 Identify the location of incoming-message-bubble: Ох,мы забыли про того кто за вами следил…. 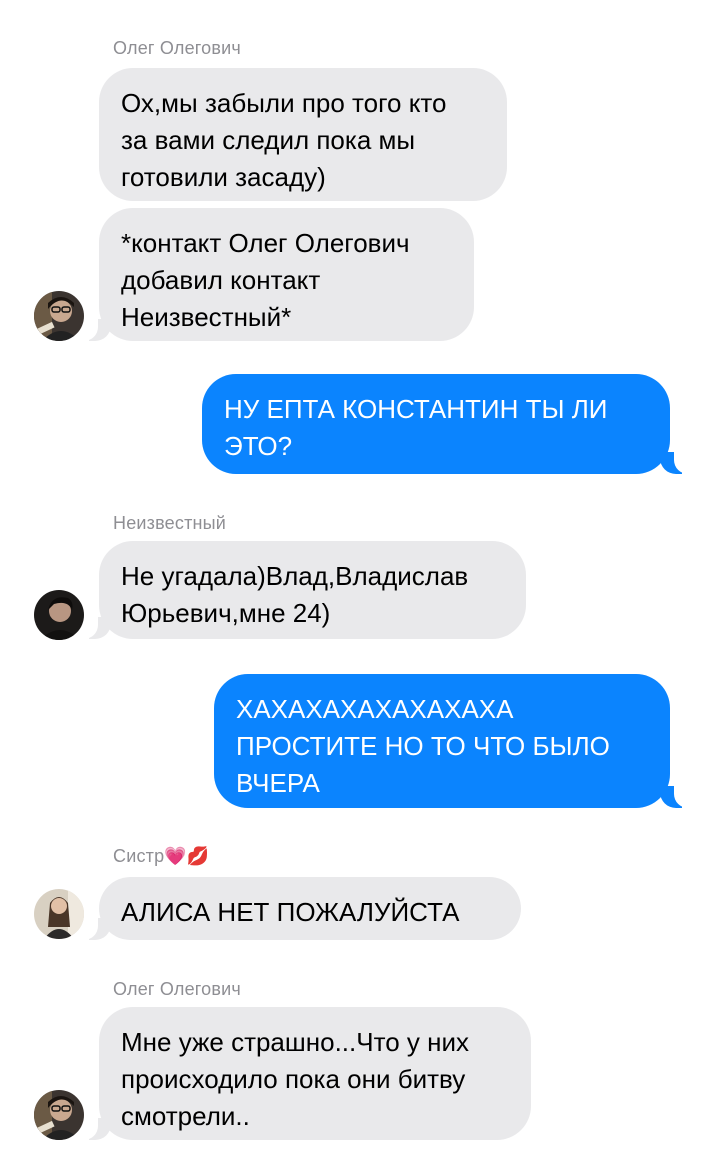
(303, 134).